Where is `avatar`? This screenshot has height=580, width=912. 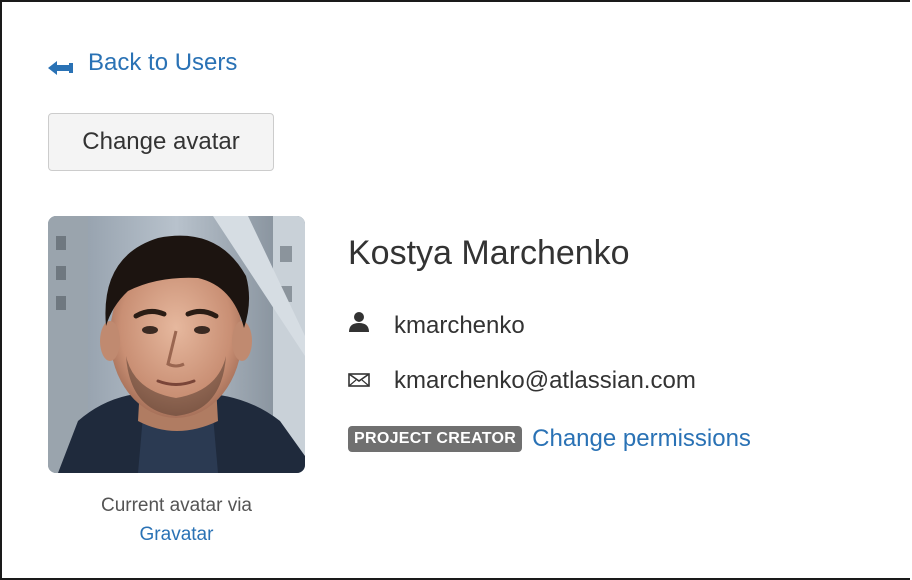 avatar is located at coordinates (176, 344).